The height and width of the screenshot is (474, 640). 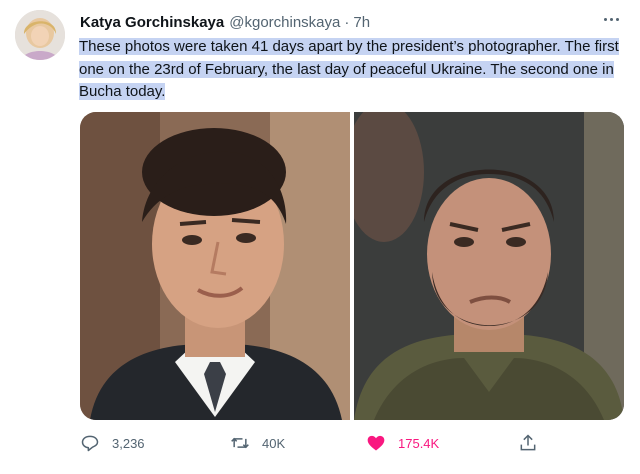 What do you see at coordinates (240, 443) in the screenshot?
I see `retweet-icon` at bounding box center [240, 443].